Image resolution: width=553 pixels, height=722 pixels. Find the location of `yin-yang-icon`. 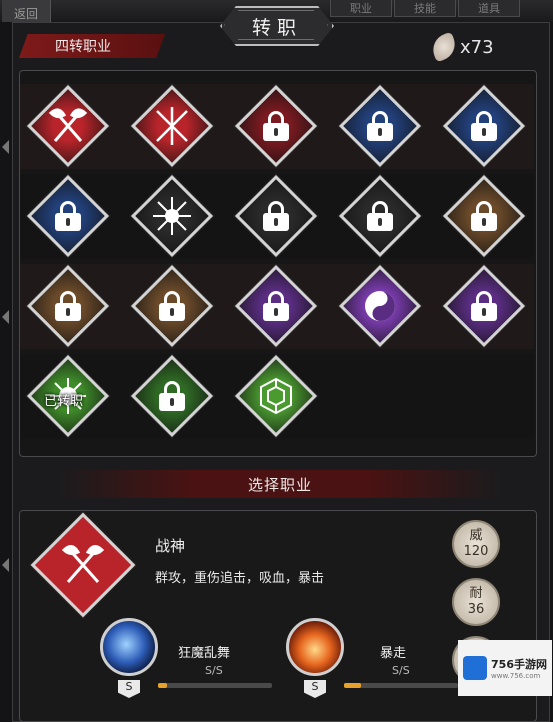

yin-yang-icon is located at coordinates (380, 306).